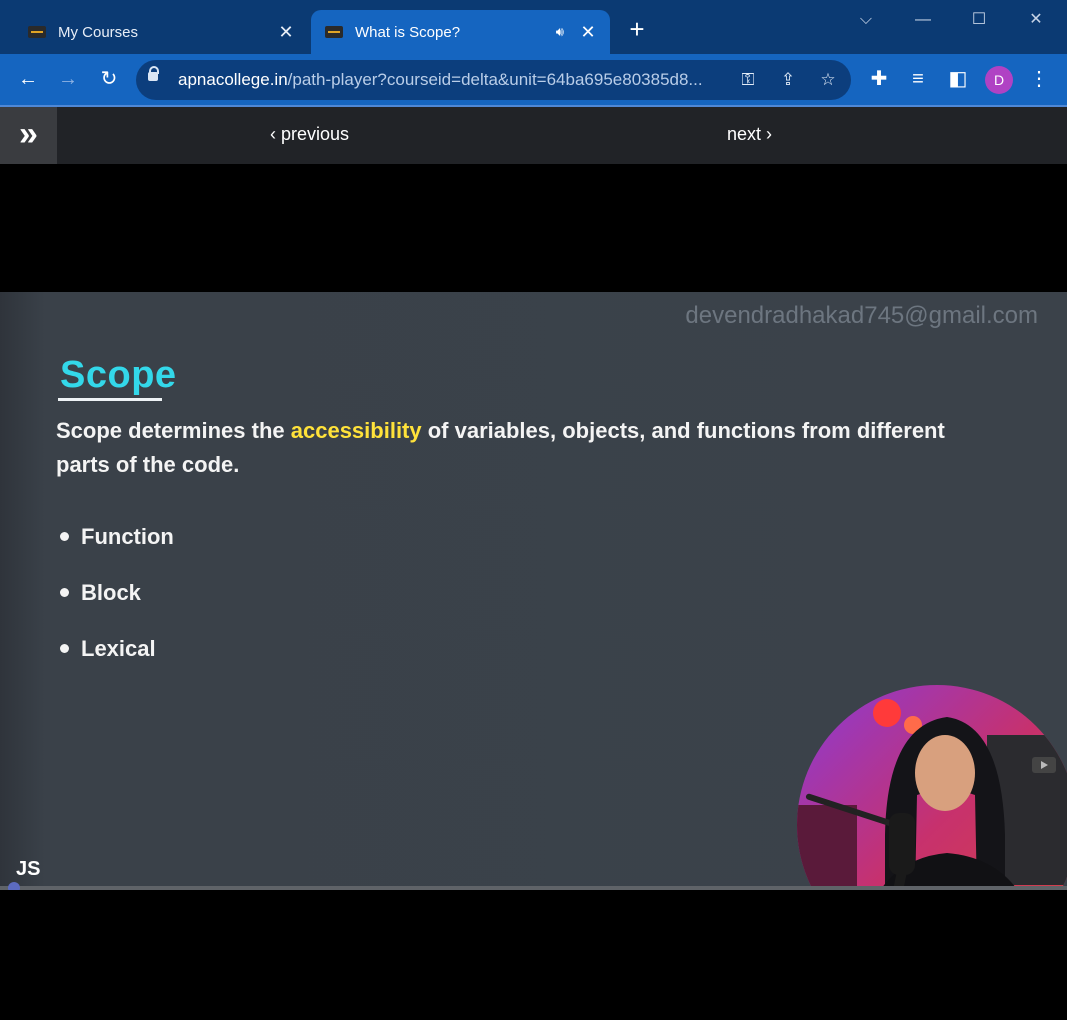 The width and height of the screenshot is (1067, 1020). Describe the element at coordinates (918, 79) in the screenshot. I see `media-queue-icon: ≡` at that location.